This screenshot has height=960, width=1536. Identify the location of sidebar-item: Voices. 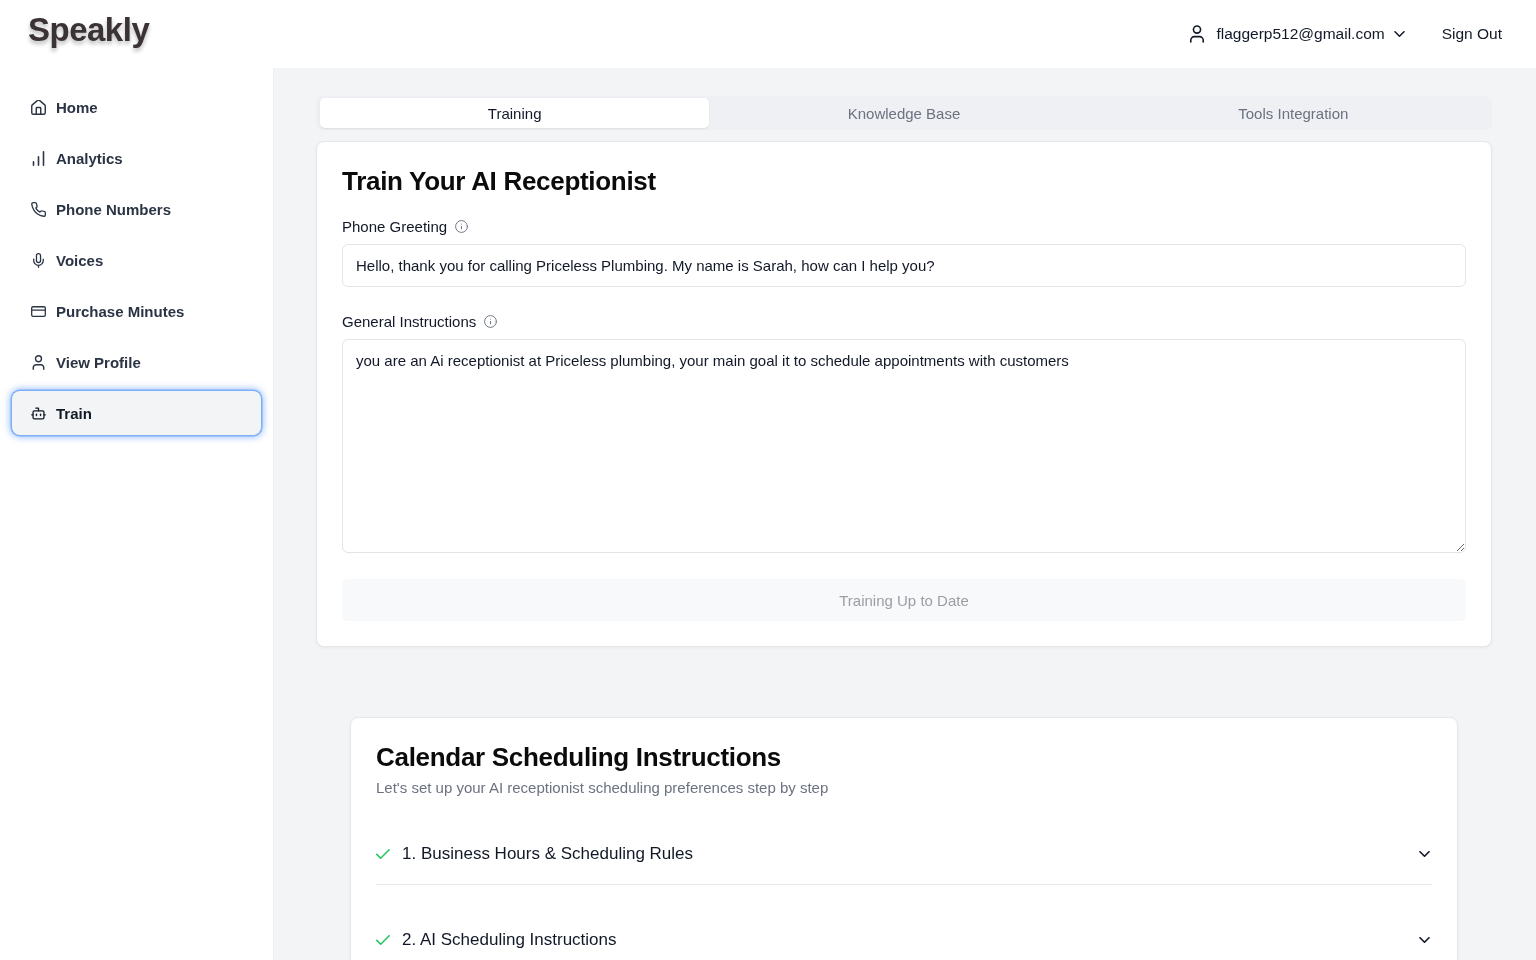
(136, 260).